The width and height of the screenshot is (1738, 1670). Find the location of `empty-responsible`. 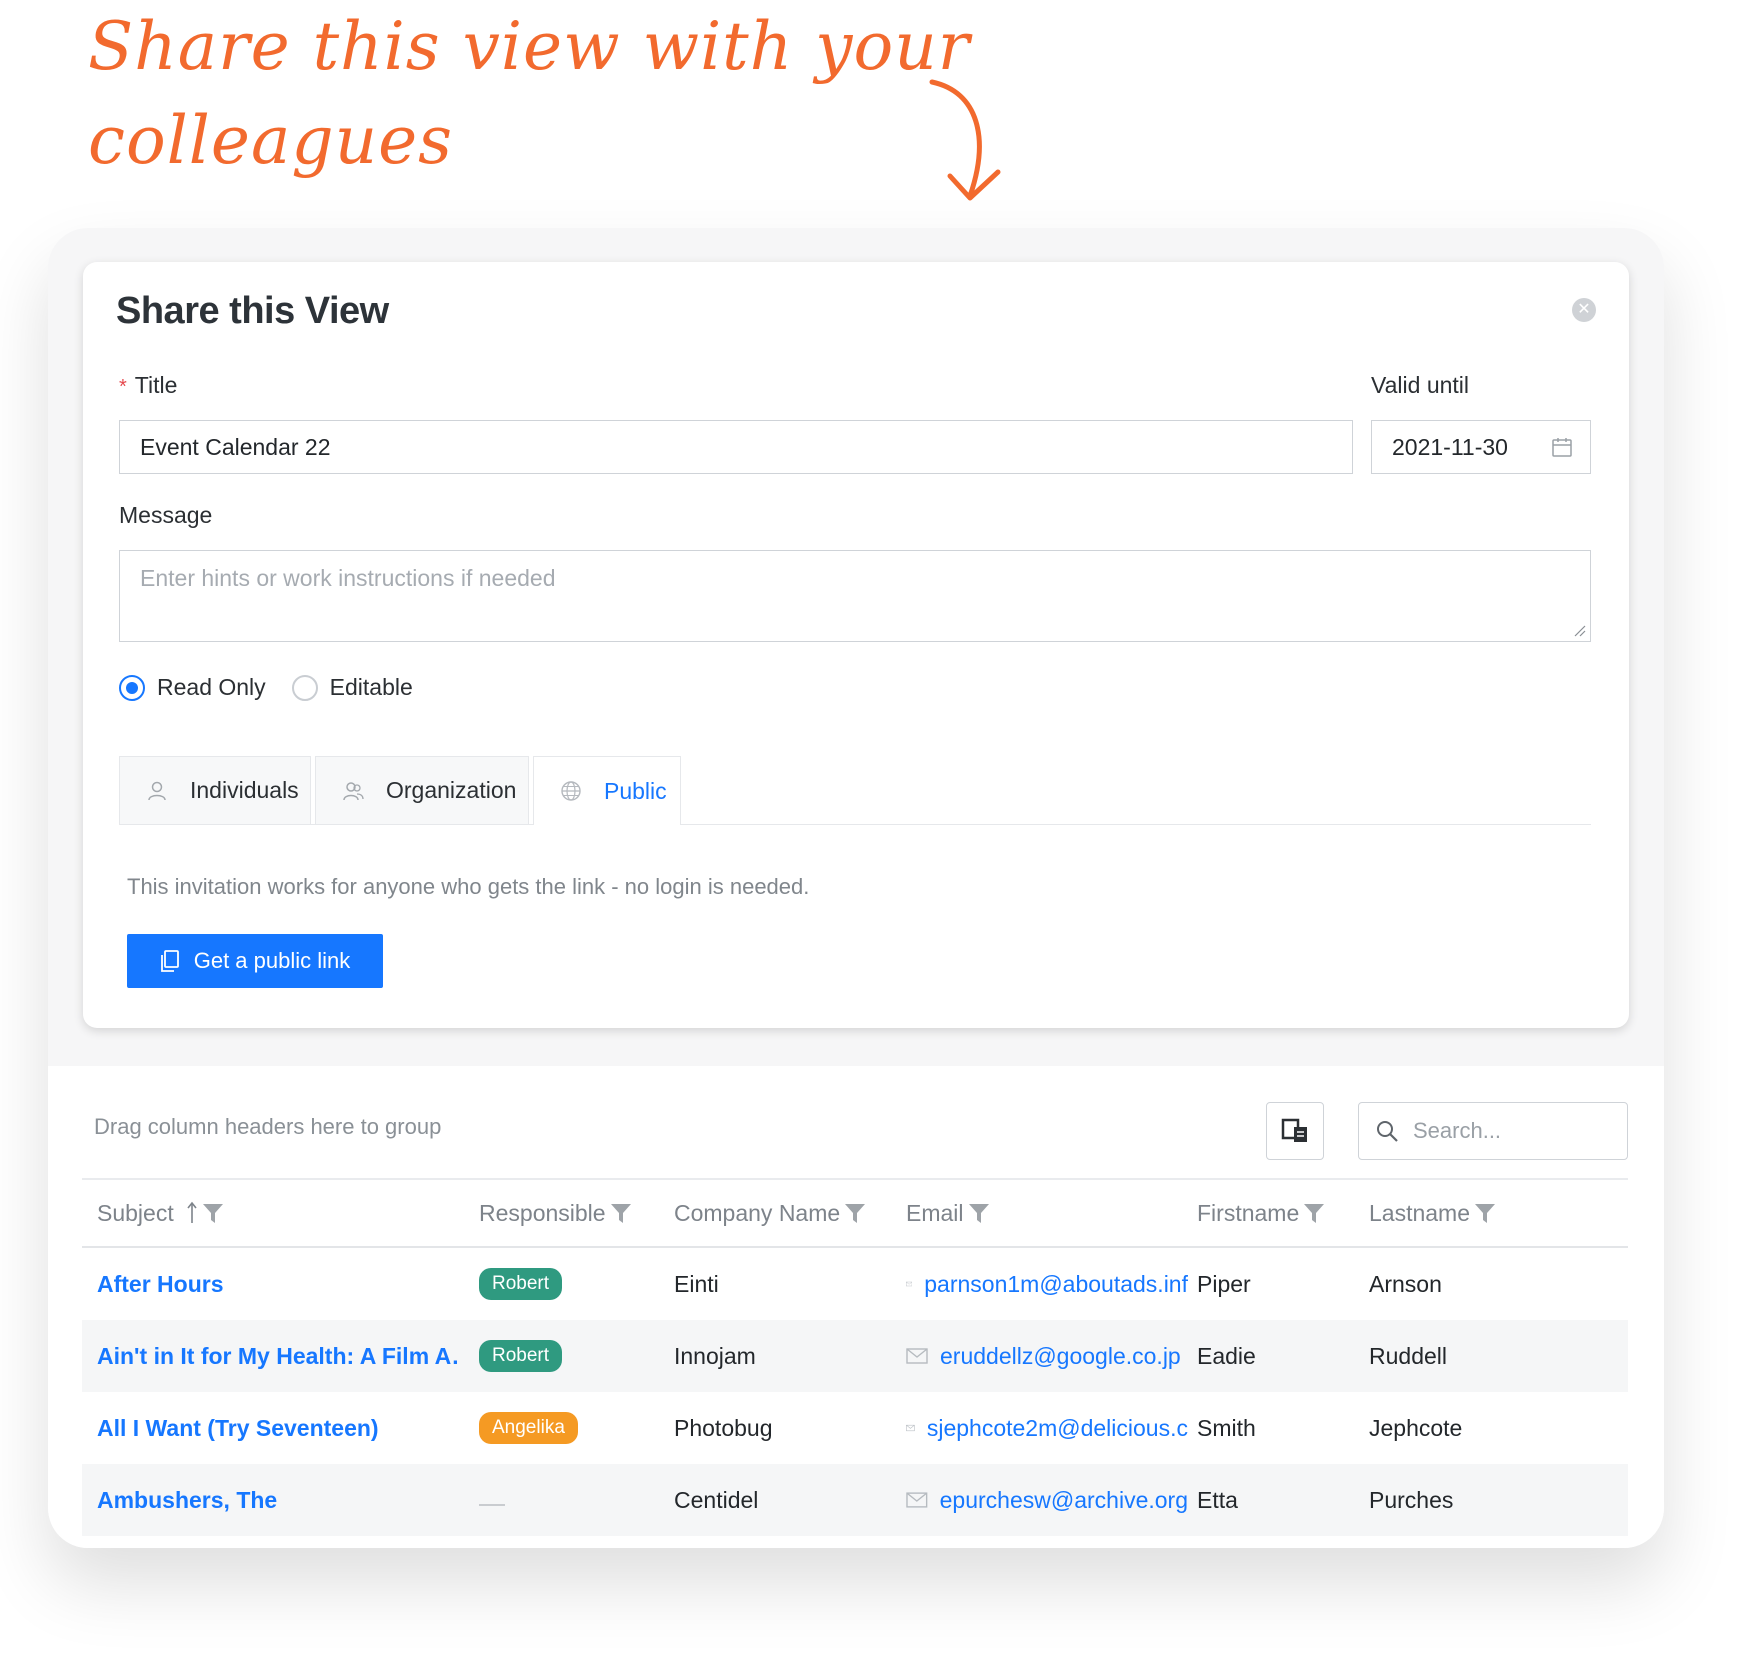

empty-responsible is located at coordinates (492, 1505).